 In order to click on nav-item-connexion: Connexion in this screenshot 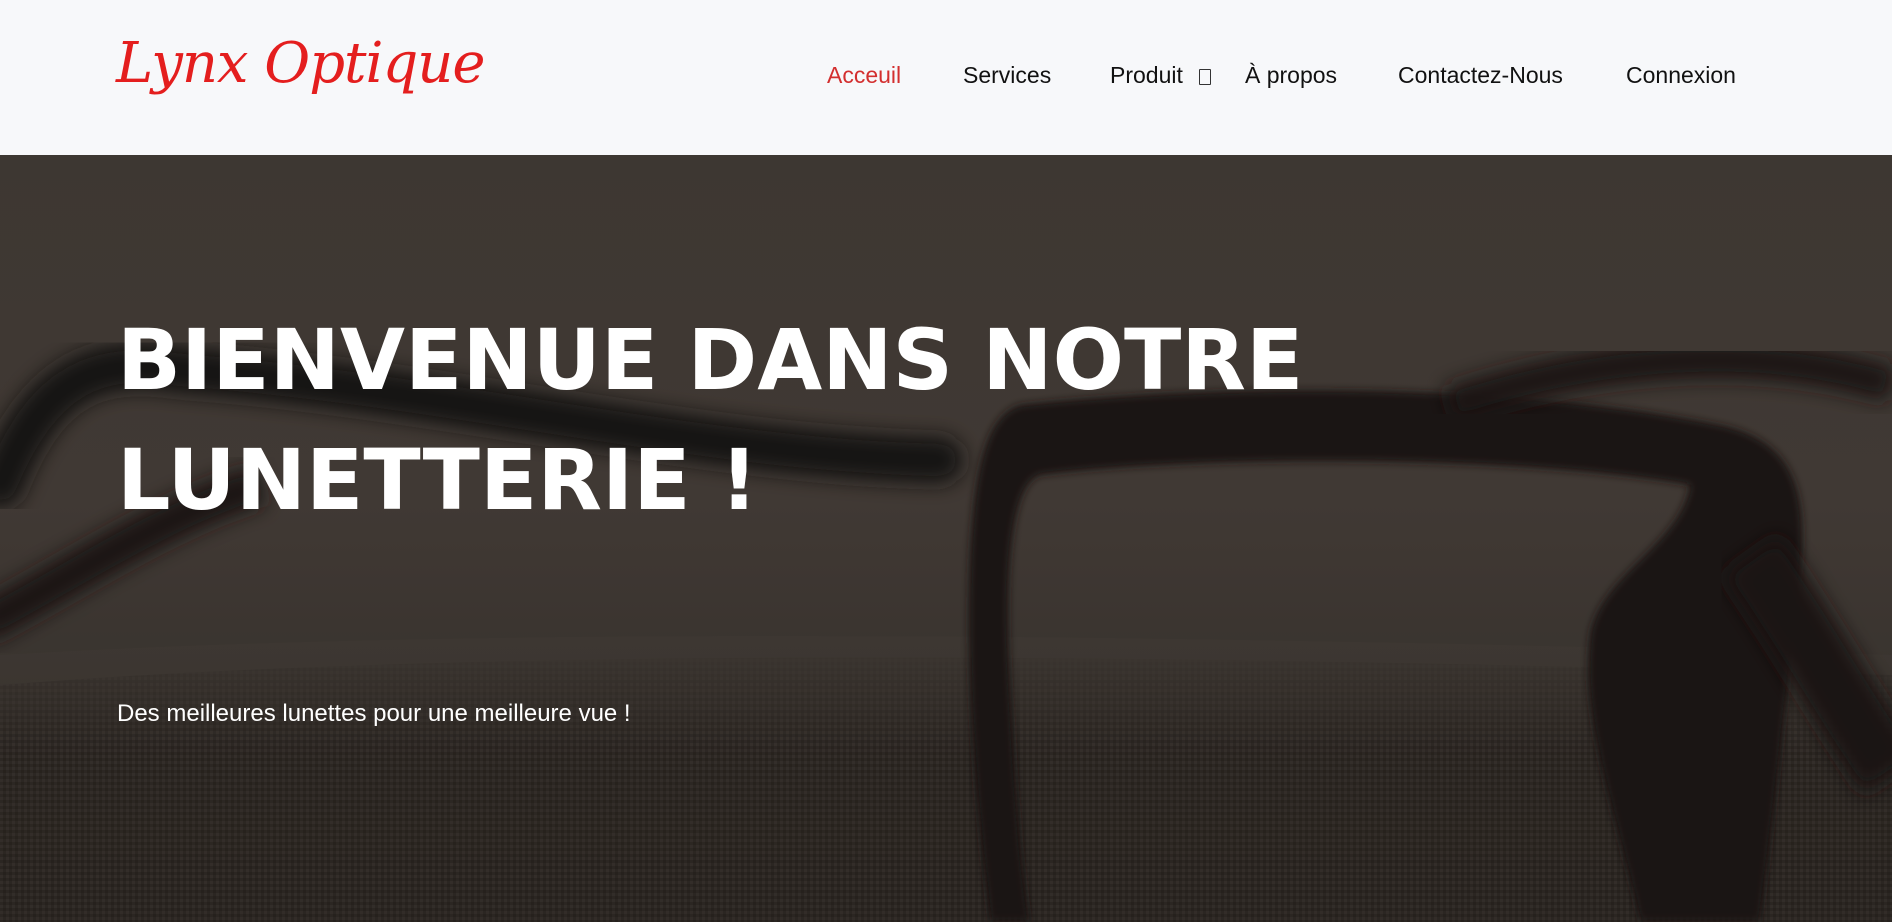, I will do `click(1681, 75)`.